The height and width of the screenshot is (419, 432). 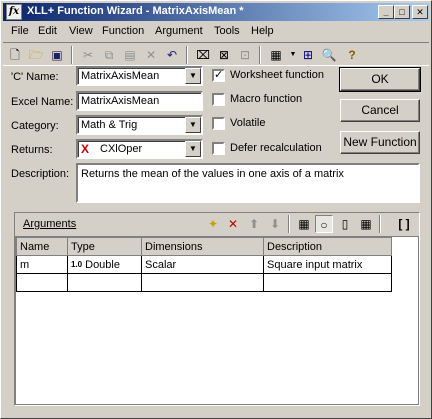 What do you see at coordinates (218, 75) in the screenshot?
I see `worksheet-function-checkbox: ✓` at bounding box center [218, 75].